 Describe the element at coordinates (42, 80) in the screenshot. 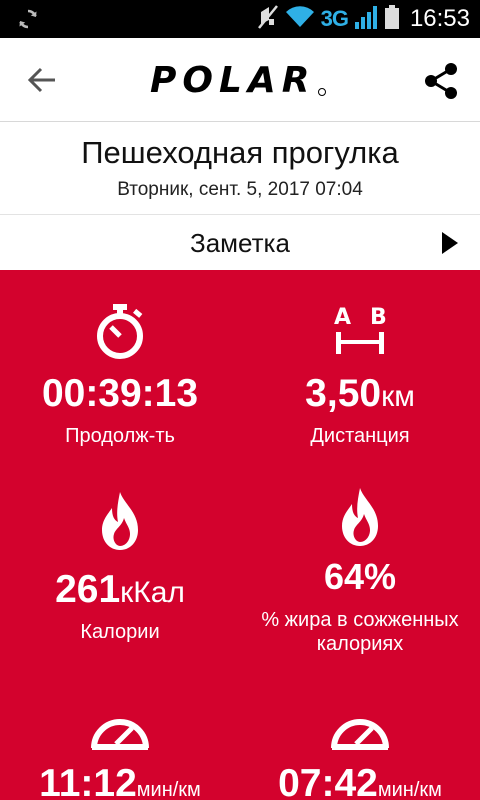

I see `back-arrow-icon` at that location.